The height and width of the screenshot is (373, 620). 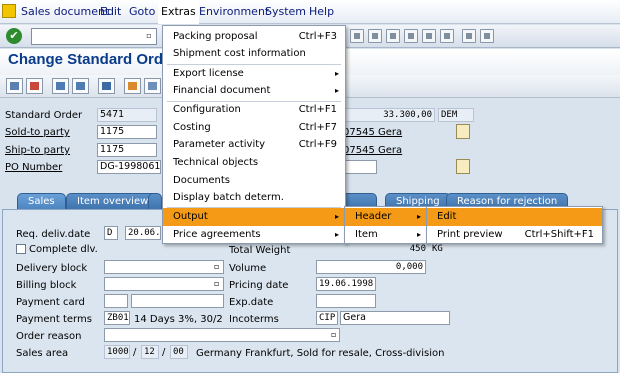 I want to click on menu-edit: Edit, so click(x=110, y=12).